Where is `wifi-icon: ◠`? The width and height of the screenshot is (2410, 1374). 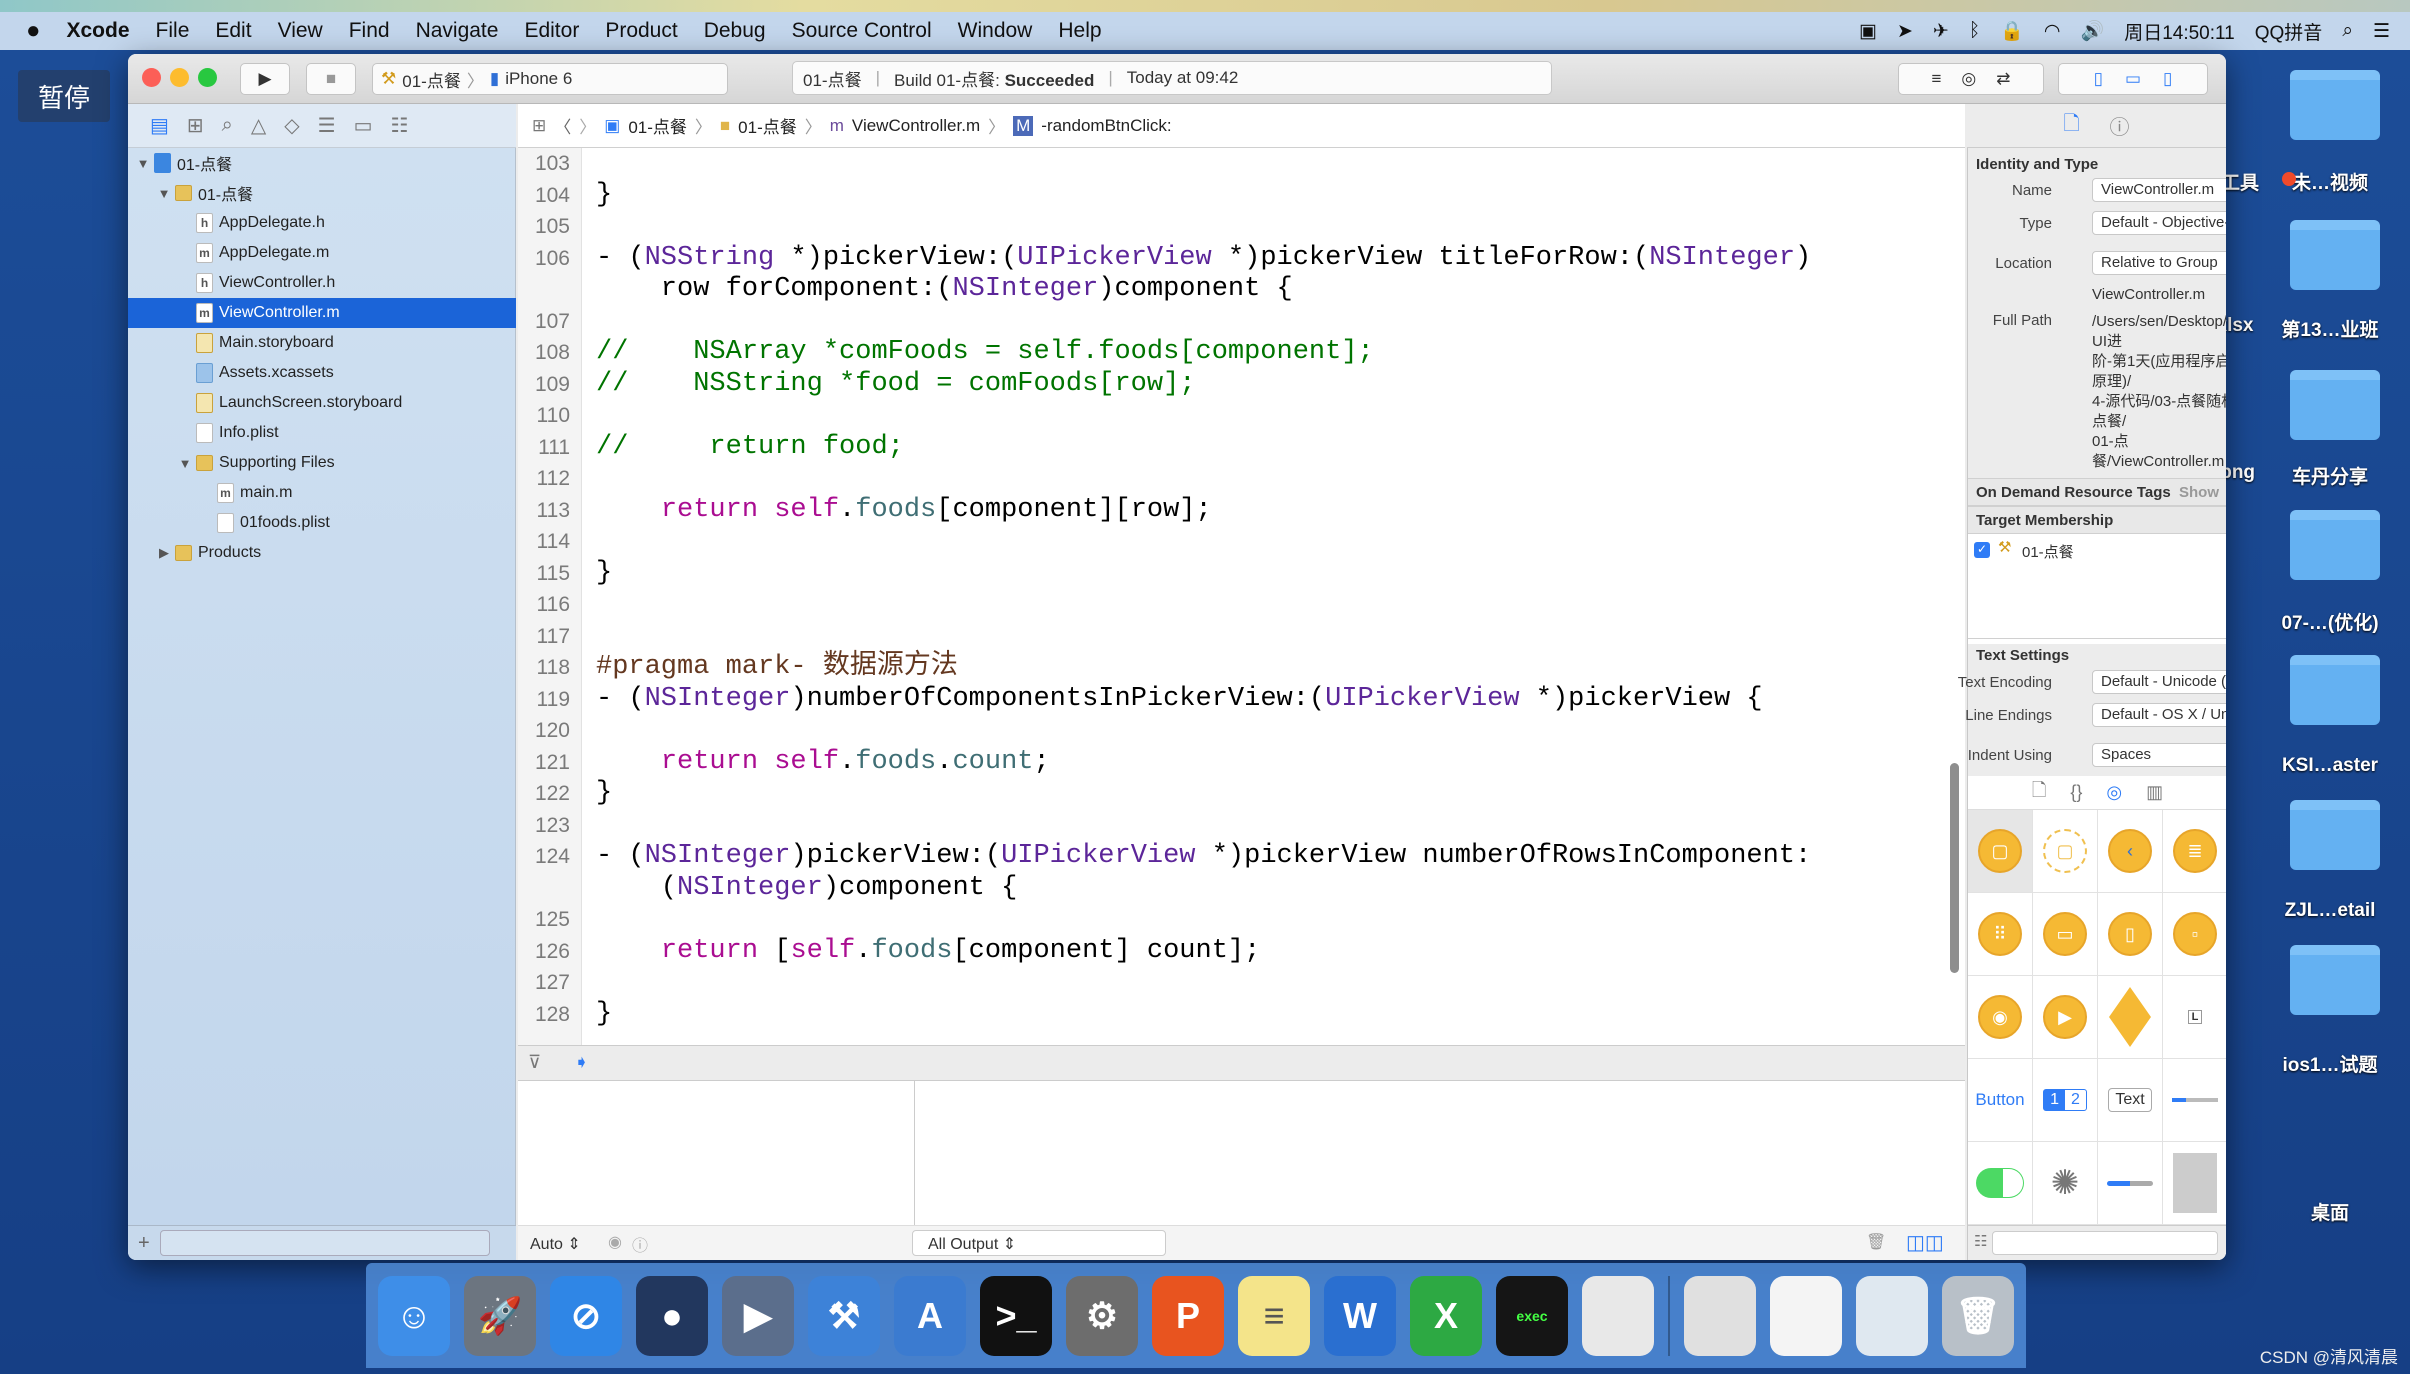 wifi-icon: ◠ is located at coordinates (2052, 31).